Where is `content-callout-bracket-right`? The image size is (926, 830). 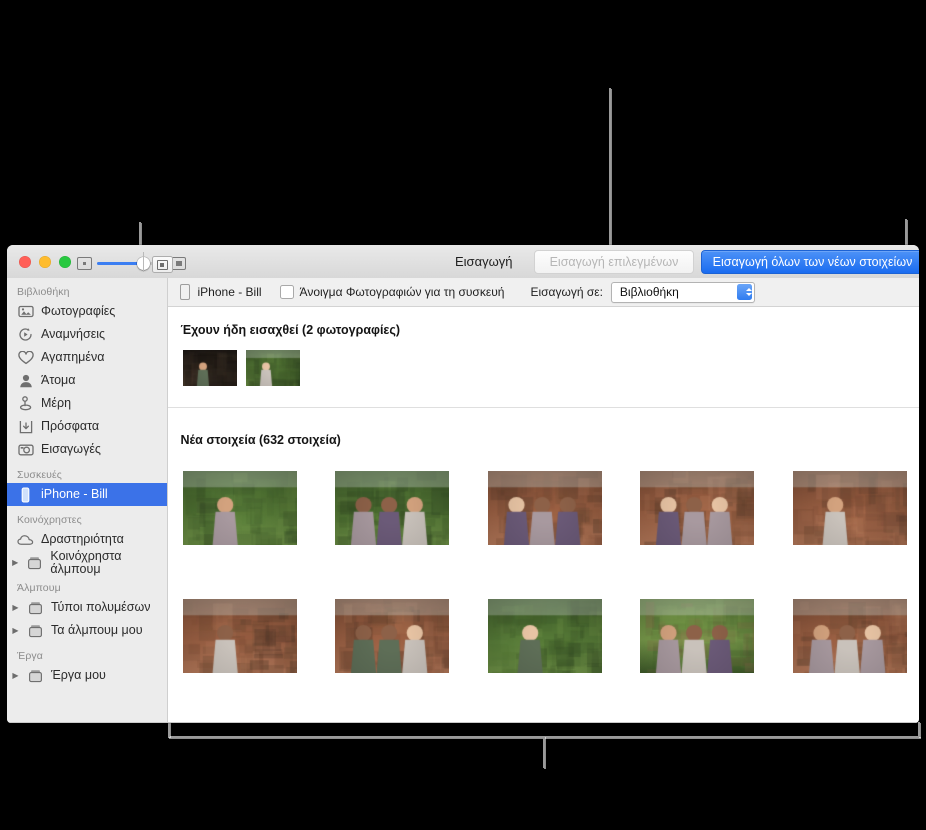 content-callout-bracket-right is located at coordinates (919, 729).